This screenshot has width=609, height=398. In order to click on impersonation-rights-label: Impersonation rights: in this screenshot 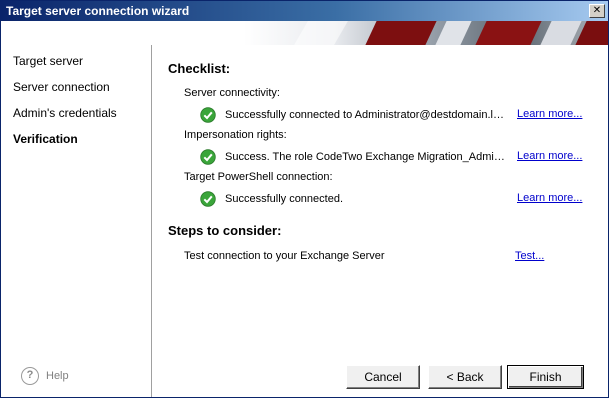, I will do `click(235, 135)`.